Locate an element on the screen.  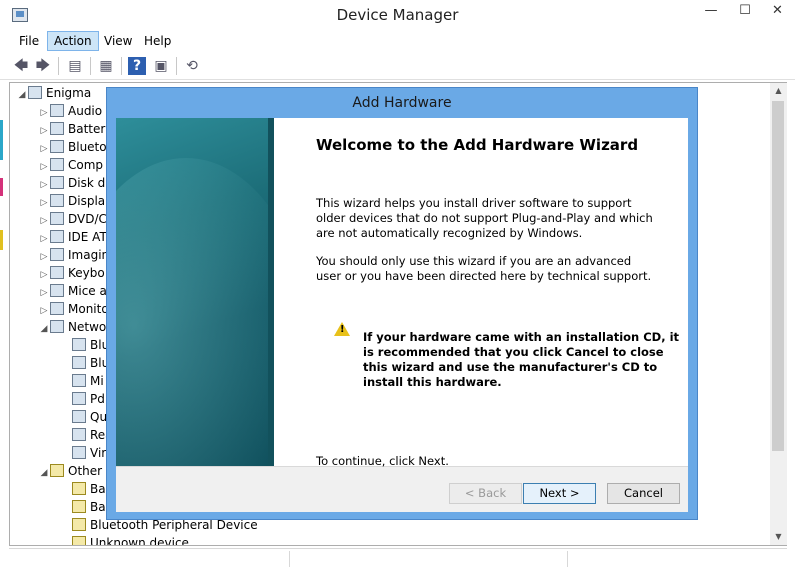
wizard-heading: Welcome to the Add Hardware Wizard is located at coordinates (477, 145).